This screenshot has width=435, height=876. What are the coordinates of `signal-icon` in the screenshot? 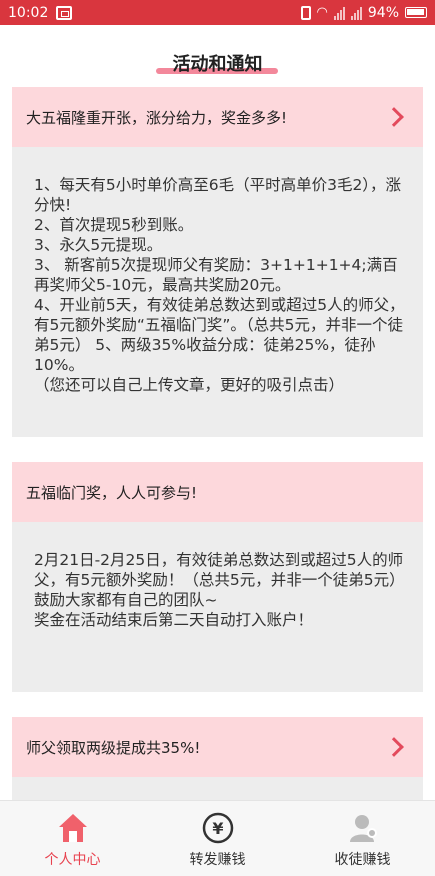 It's located at (339, 13).